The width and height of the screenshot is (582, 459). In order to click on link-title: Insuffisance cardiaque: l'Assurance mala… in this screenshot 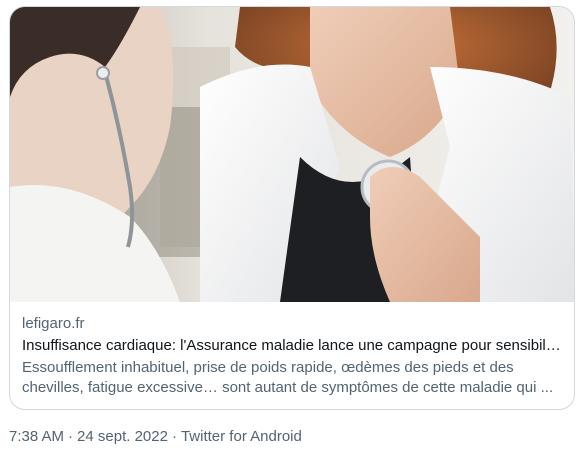, I will do `click(292, 346)`.